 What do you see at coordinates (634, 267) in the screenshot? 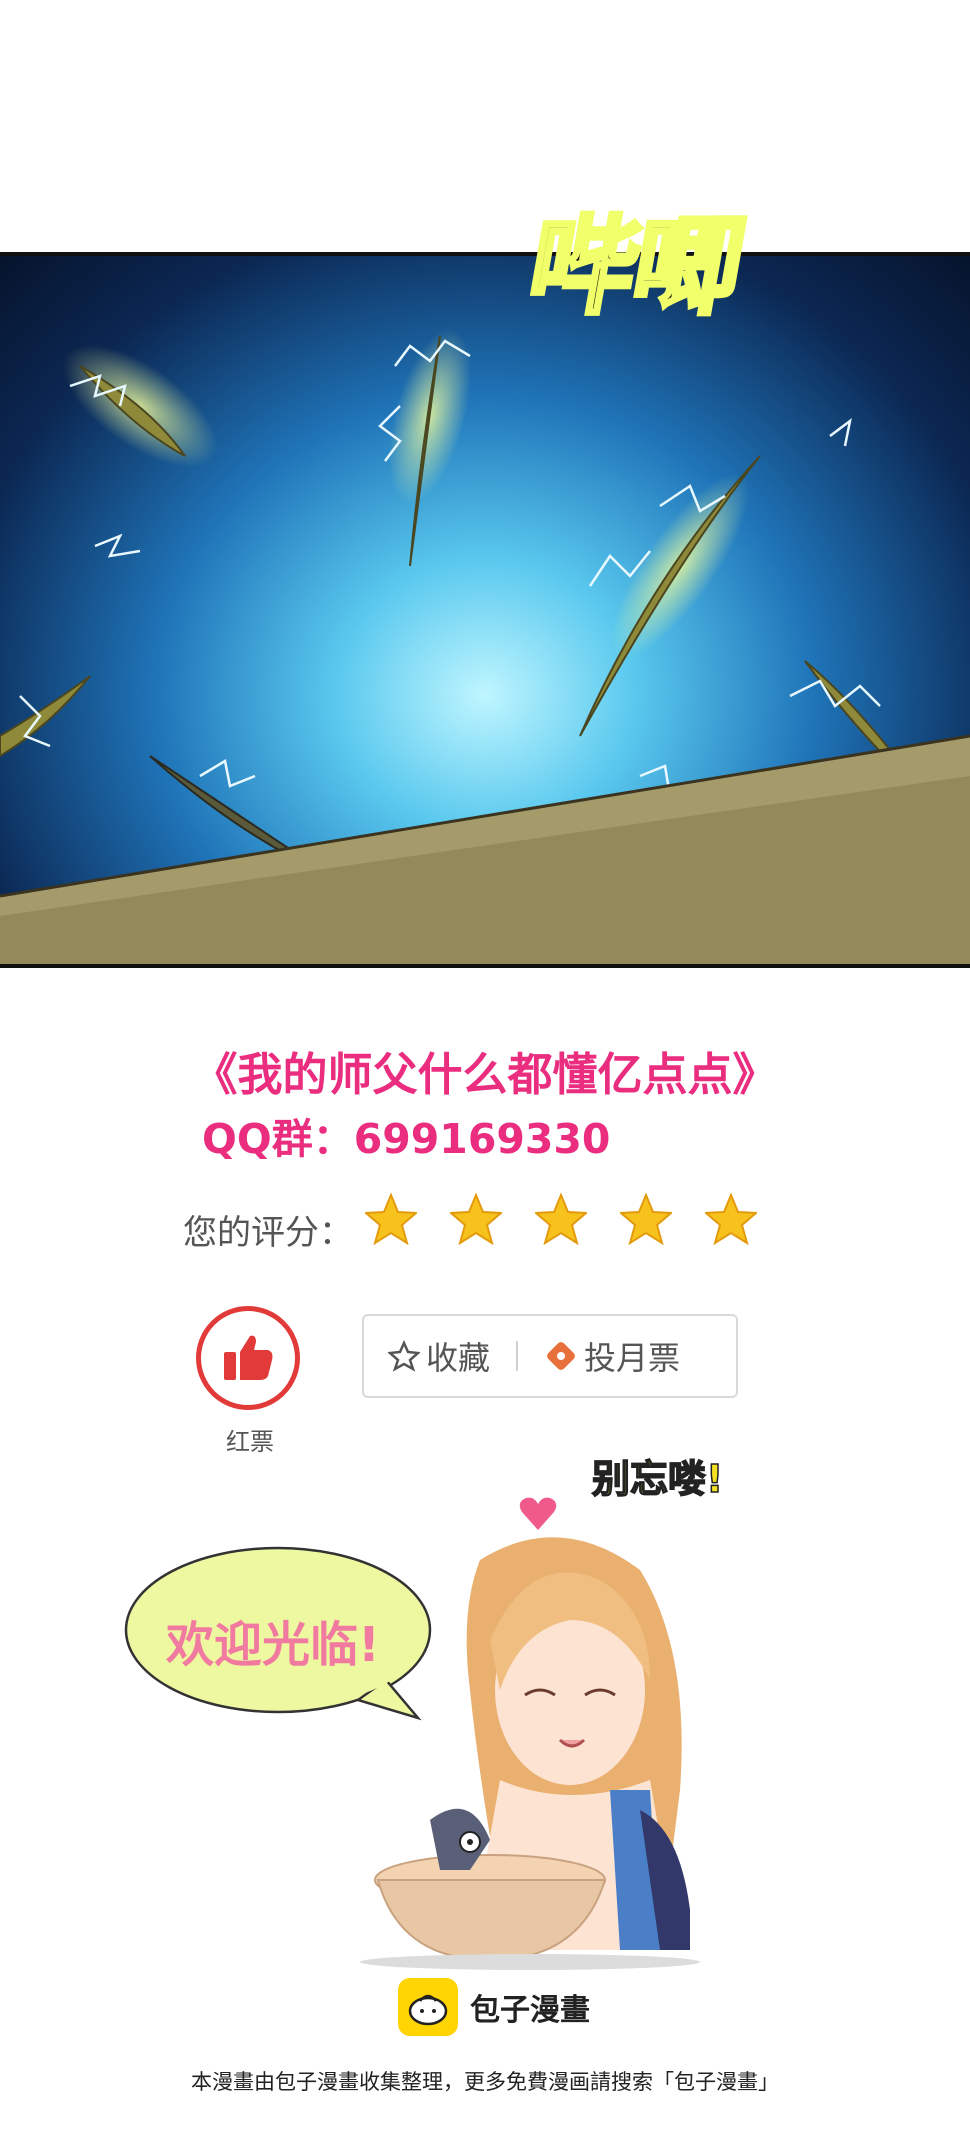
I see `sound-effect-text: 哔唧` at bounding box center [634, 267].